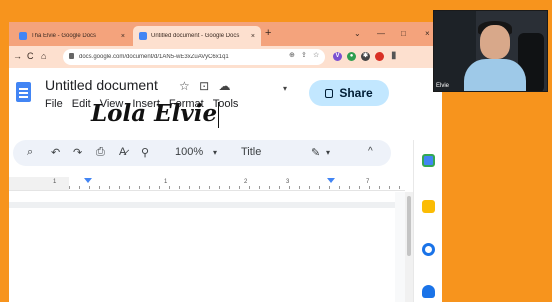  What do you see at coordinates (122, 152) in the screenshot?
I see `spellcheck-icon: A̷` at bounding box center [122, 152].